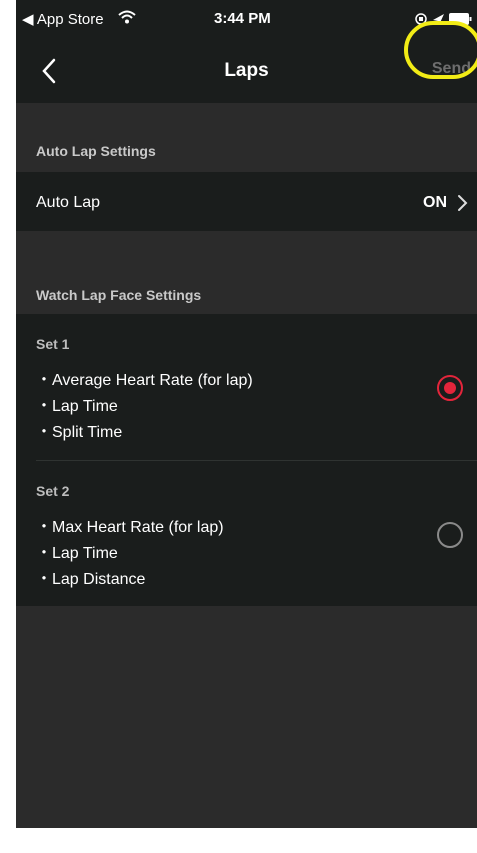  I want to click on status-icons, so click(443, 21).